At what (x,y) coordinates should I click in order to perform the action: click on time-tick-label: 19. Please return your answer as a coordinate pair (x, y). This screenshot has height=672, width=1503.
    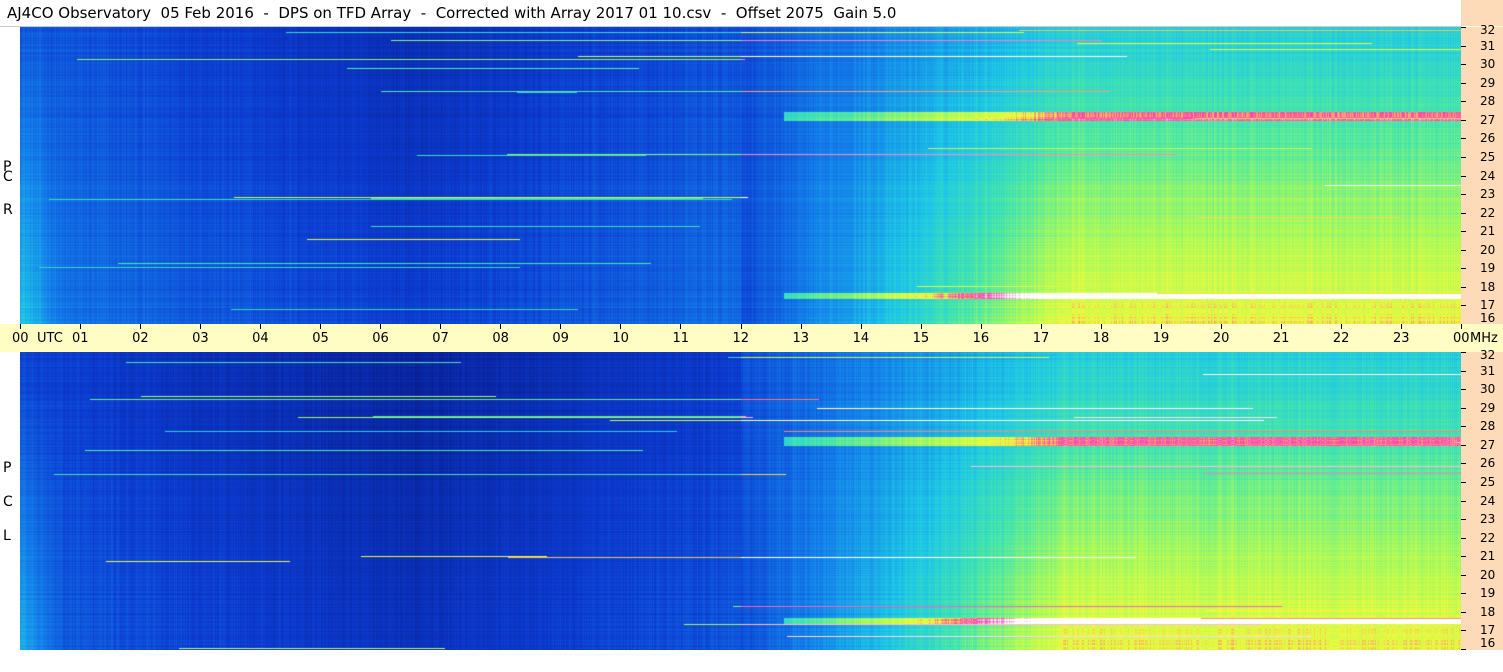
    Looking at the image, I should click on (1161, 338).